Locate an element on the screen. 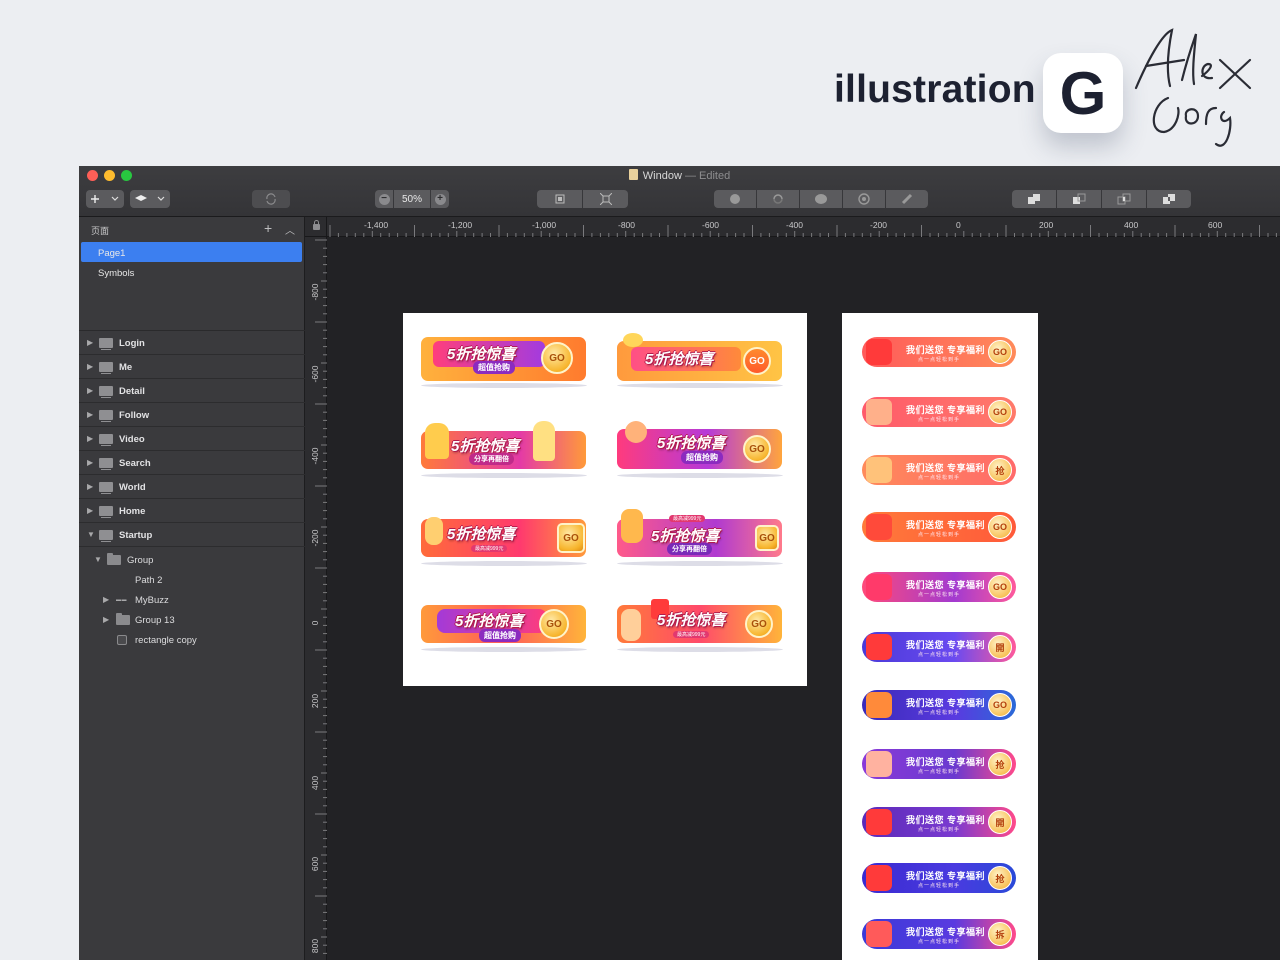  pages-header-label: 页面 is located at coordinates (100, 231).